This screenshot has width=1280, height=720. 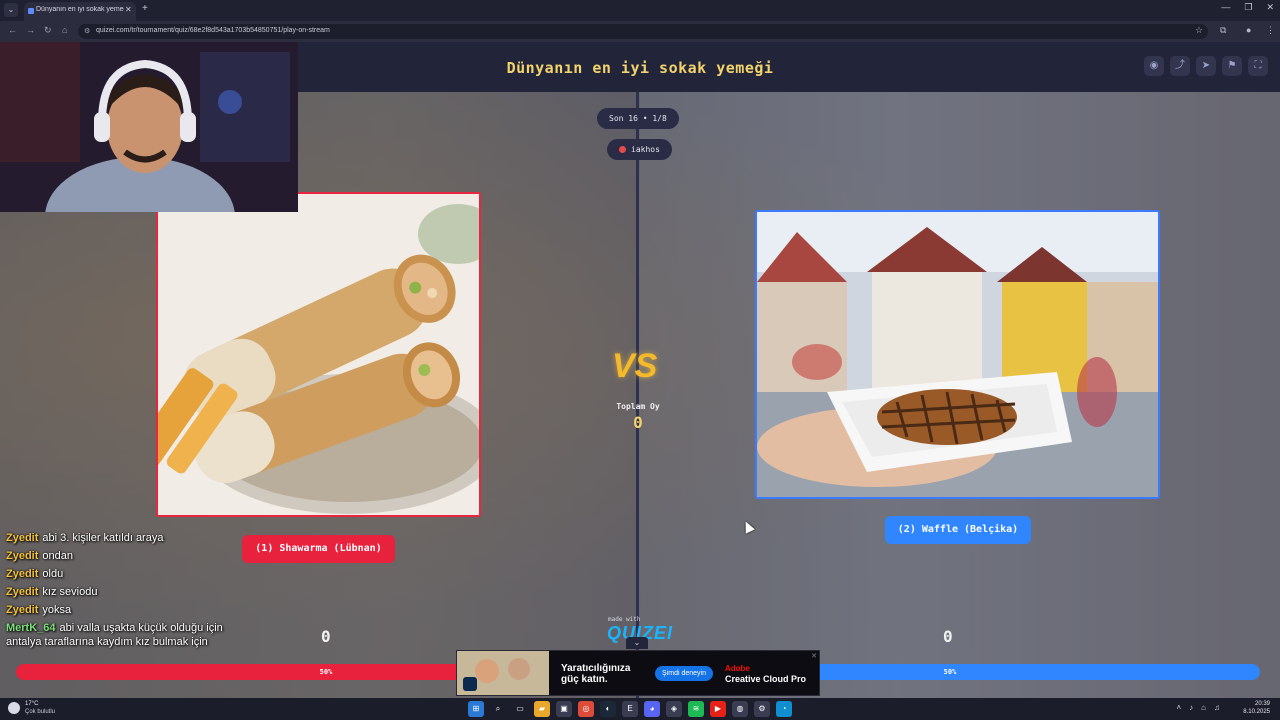 What do you see at coordinates (1191, 707) in the screenshot?
I see `microphone-icon: ♪` at bounding box center [1191, 707].